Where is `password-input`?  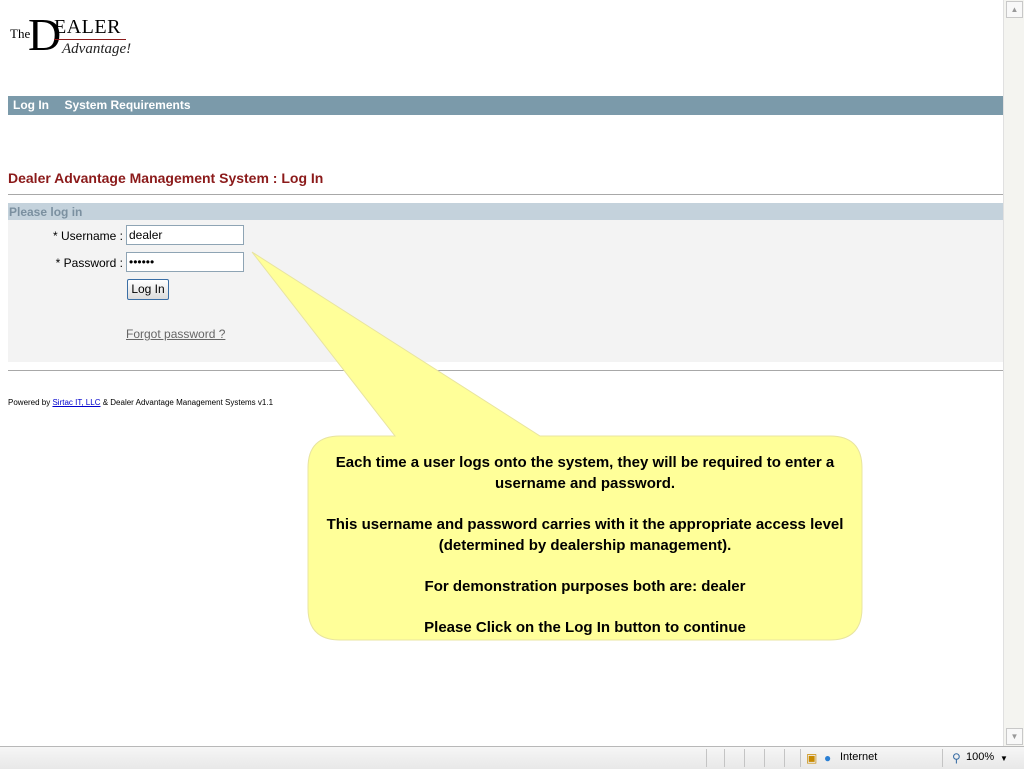 password-input is located at coordinates (185, 262).